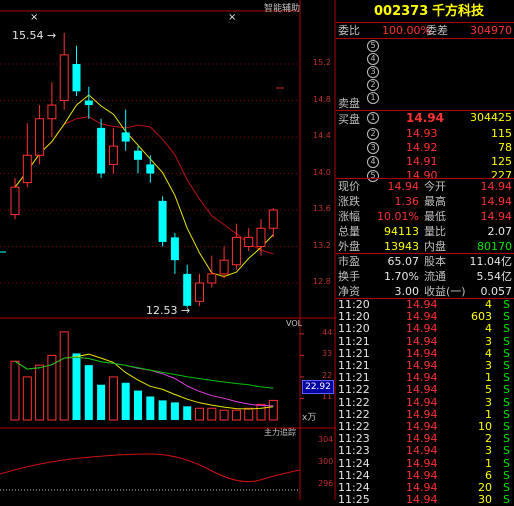  I want to click on buy-level-index: 3, so click(373, 148).